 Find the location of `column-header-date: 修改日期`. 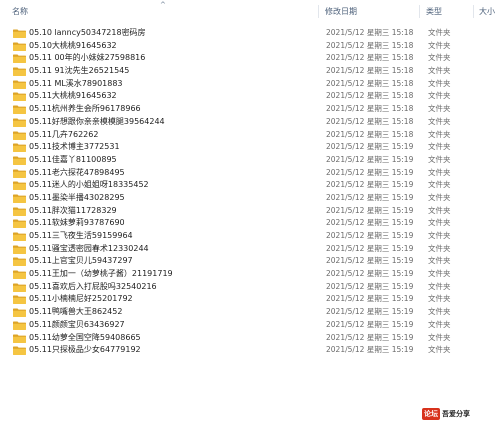

column-header-date: 修改日期 is located at coordinates (341, 11).